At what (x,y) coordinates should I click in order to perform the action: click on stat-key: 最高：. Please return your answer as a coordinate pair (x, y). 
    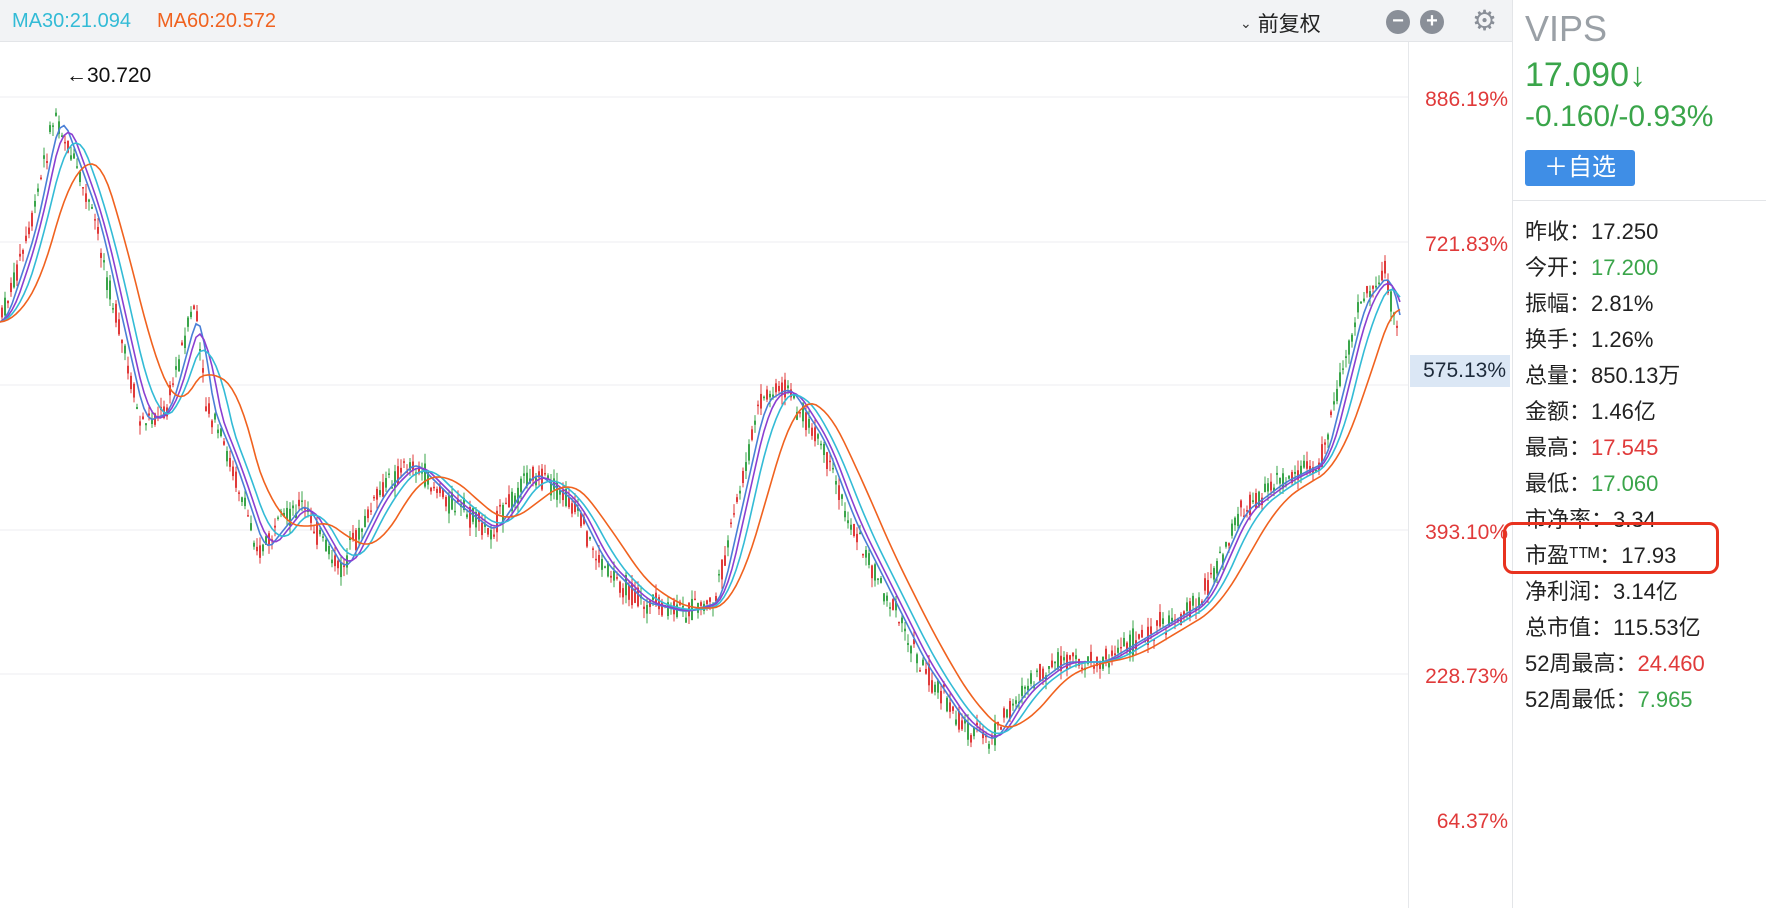
    Looking at the image, I should click on (1558, 447).